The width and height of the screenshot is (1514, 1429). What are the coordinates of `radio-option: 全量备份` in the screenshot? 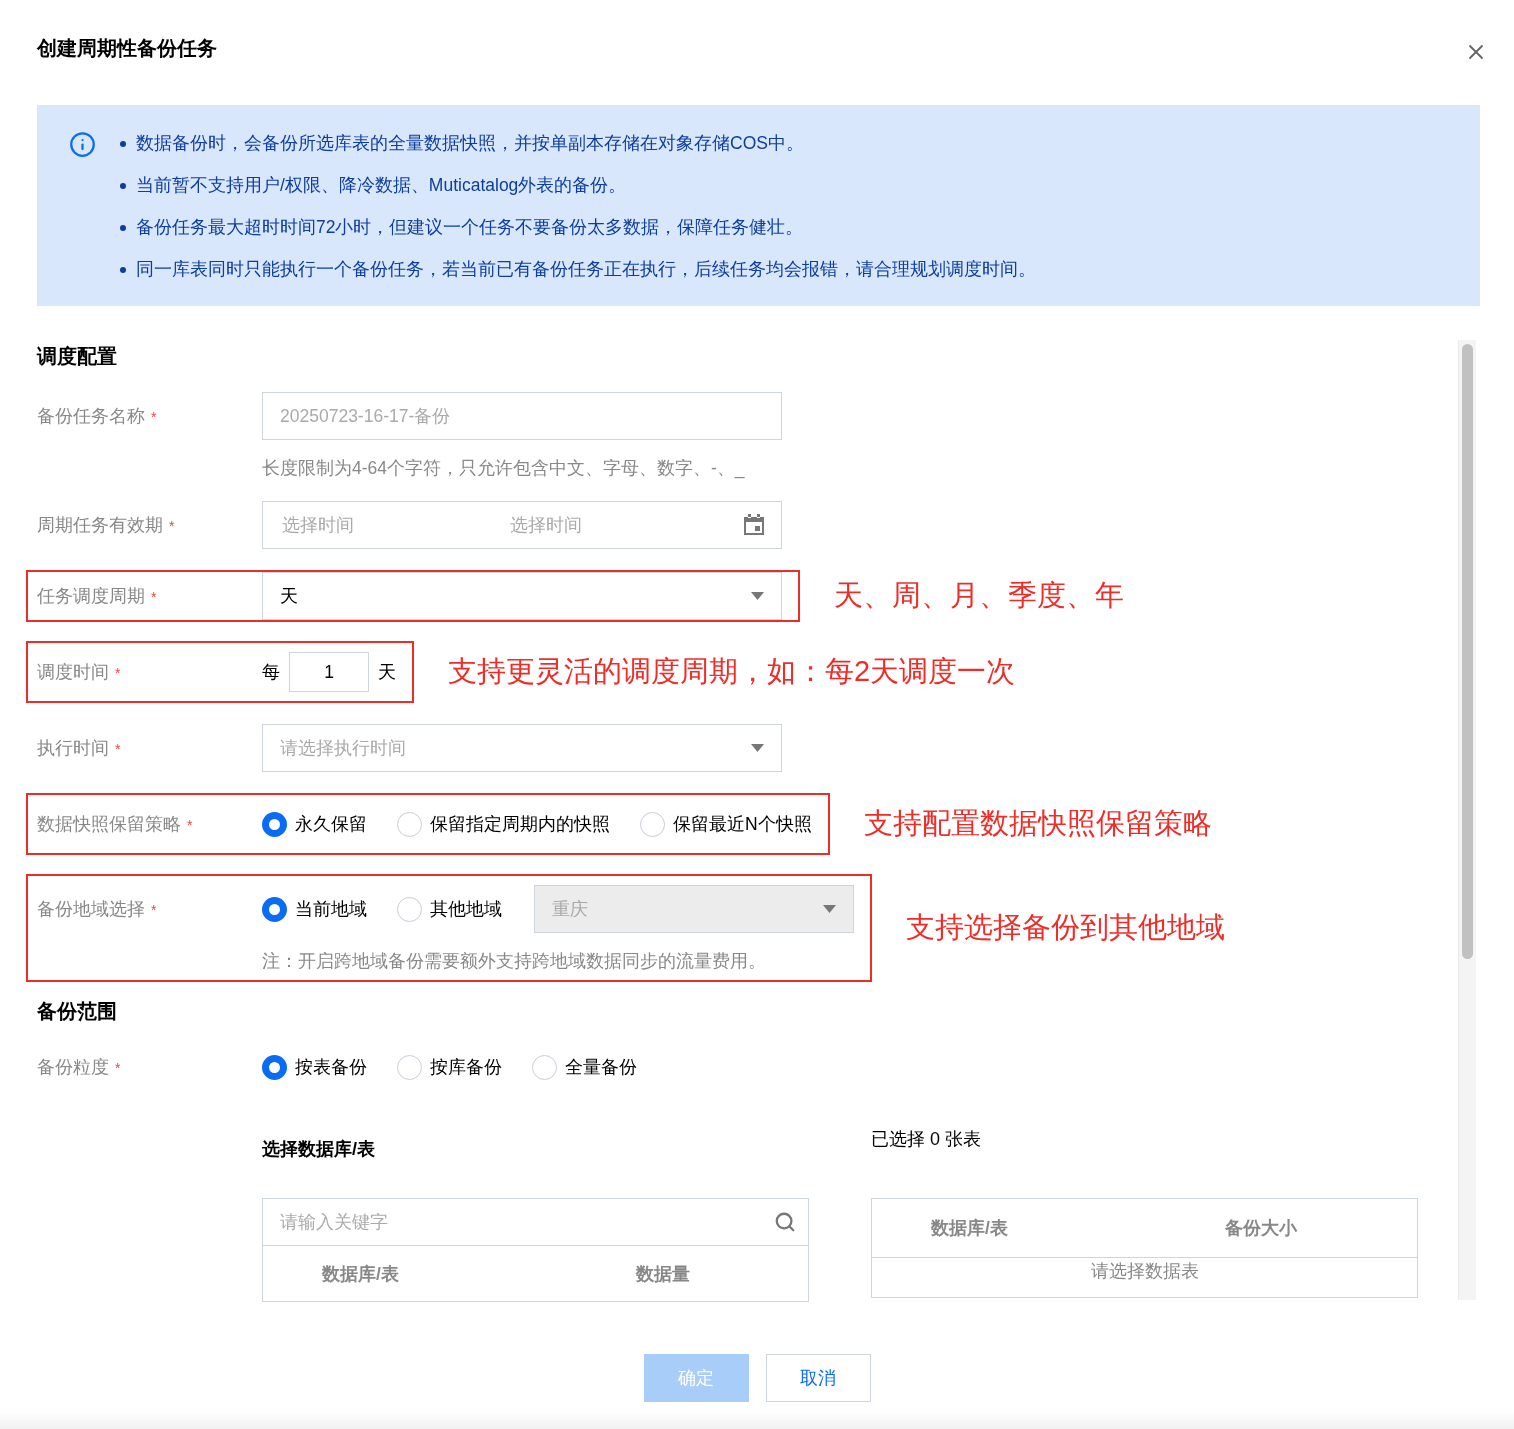 It's located at (584, 1067).